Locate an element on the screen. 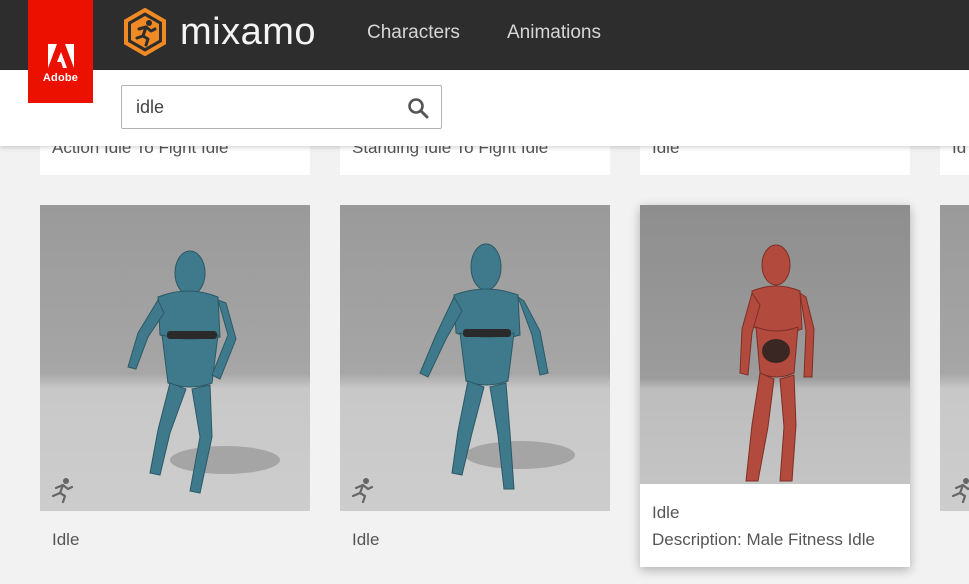 This screenshot has width=969, height=584. adobe-icon is located at coordinates (60, 56).